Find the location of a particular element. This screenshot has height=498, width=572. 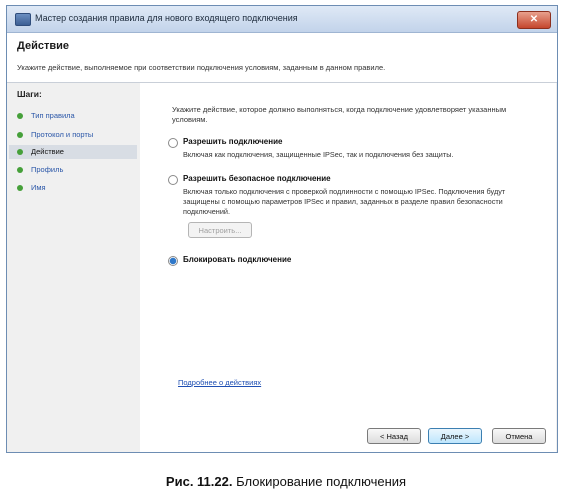

step-label: Действие is located at coordinates (47, 151).